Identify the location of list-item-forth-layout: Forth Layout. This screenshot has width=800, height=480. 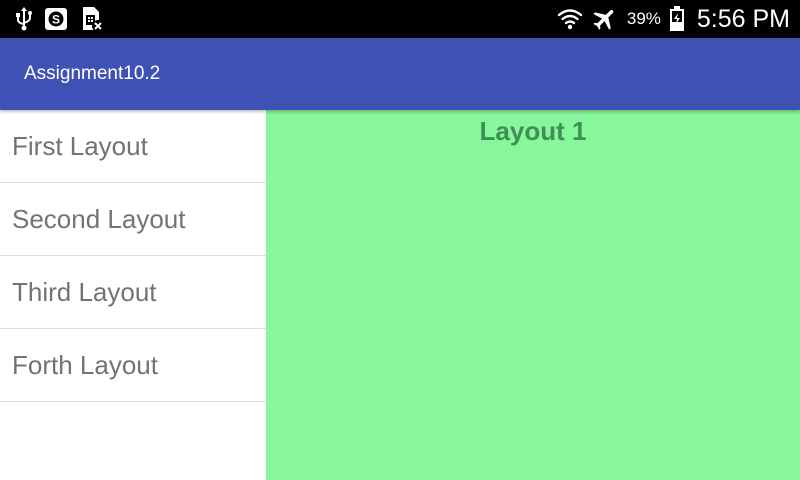
(133, 365).